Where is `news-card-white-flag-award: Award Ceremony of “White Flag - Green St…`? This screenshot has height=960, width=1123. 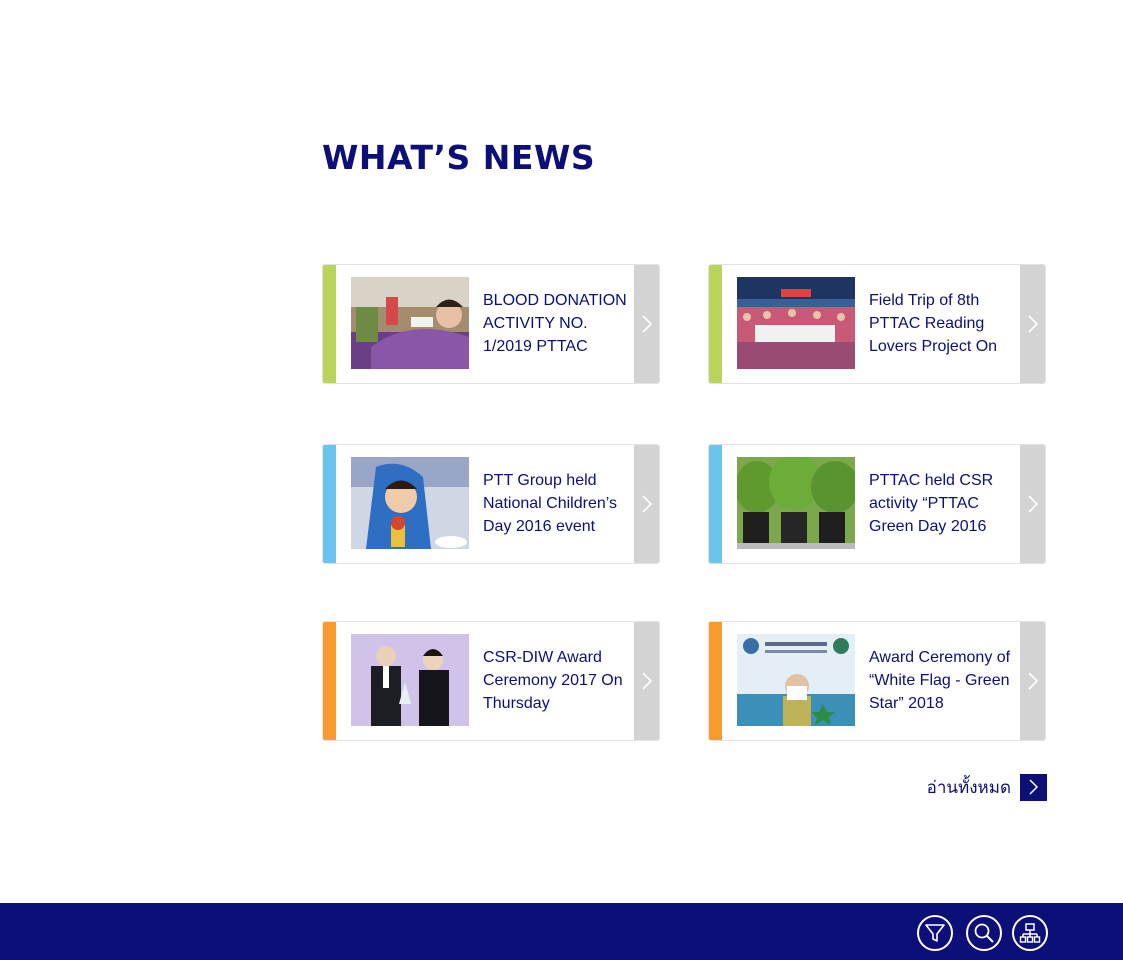
news-card-white-flag-award: Award Ceremony of “White Flag - Green St… is located at coordinates (877, 681).